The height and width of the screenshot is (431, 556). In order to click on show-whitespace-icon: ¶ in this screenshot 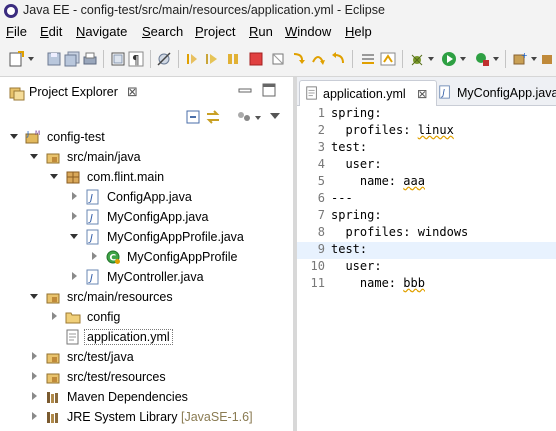, I will do `click(136, 59)`.